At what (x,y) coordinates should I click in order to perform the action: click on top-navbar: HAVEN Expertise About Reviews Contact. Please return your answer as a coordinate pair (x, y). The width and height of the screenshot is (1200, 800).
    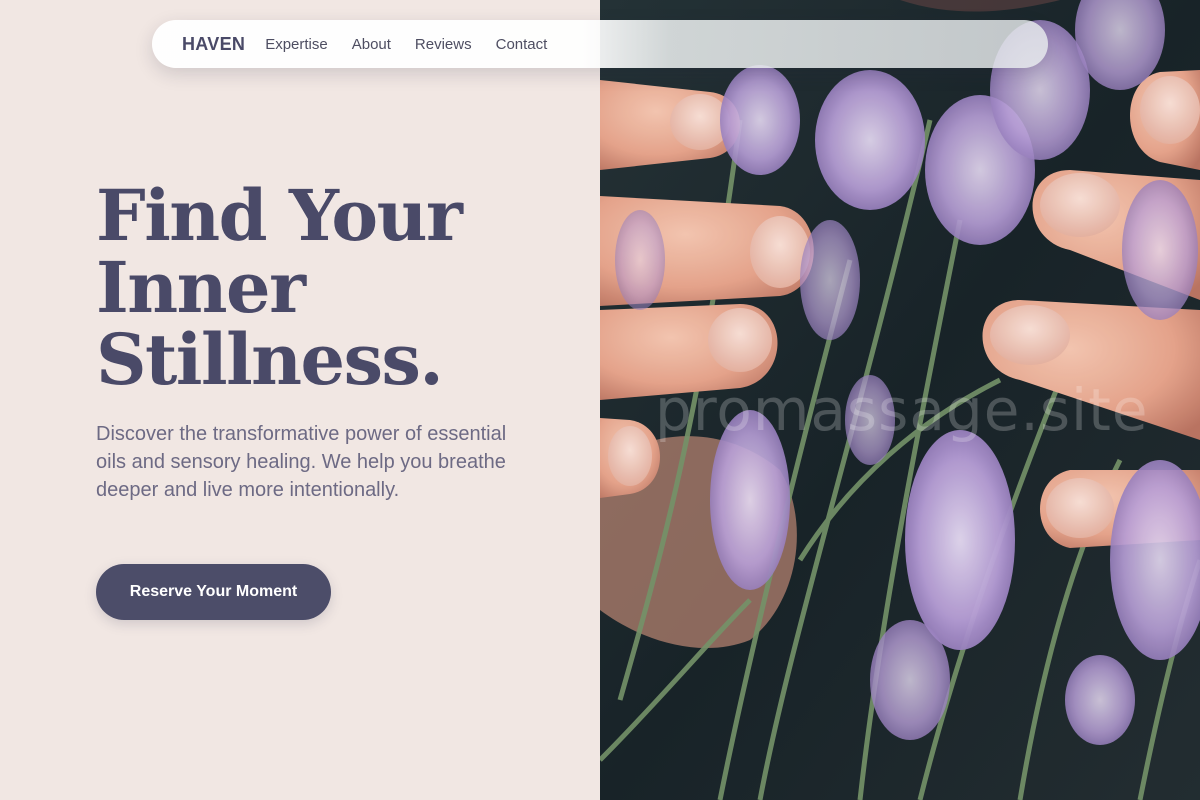
    Looking at the image, I should click on (600, 44).